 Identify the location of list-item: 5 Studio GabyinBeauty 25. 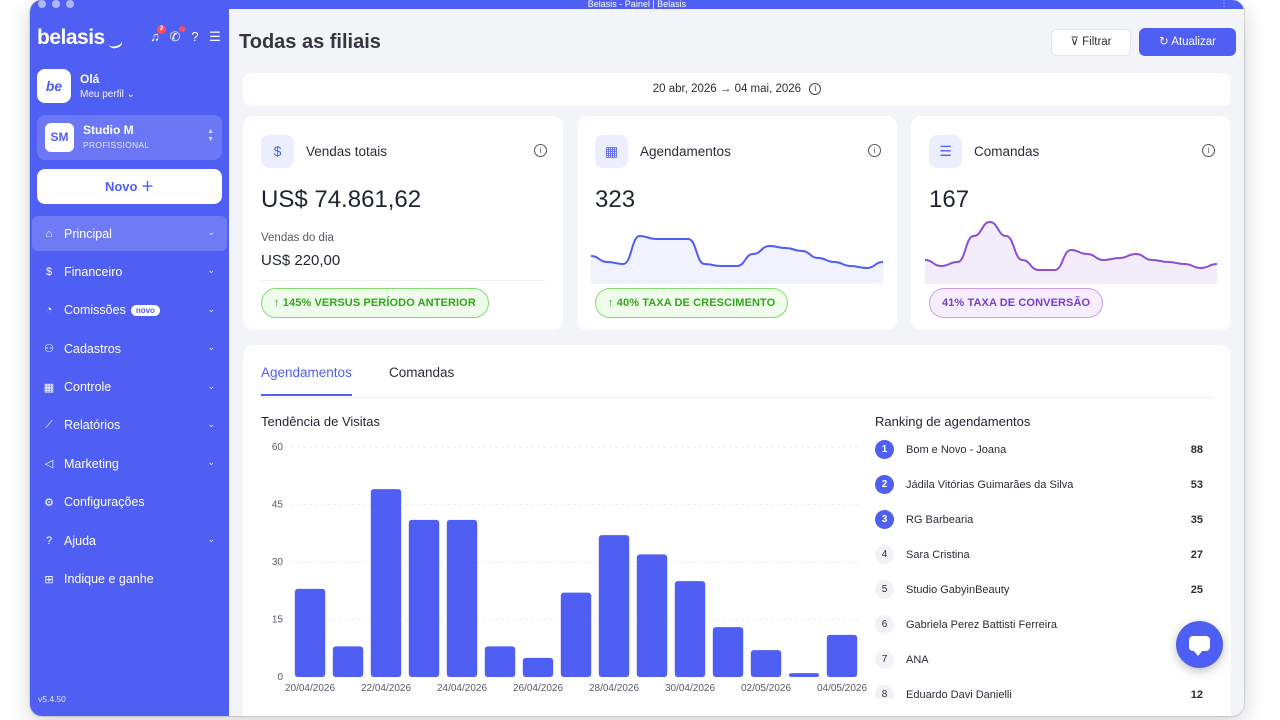
(1039, 596).